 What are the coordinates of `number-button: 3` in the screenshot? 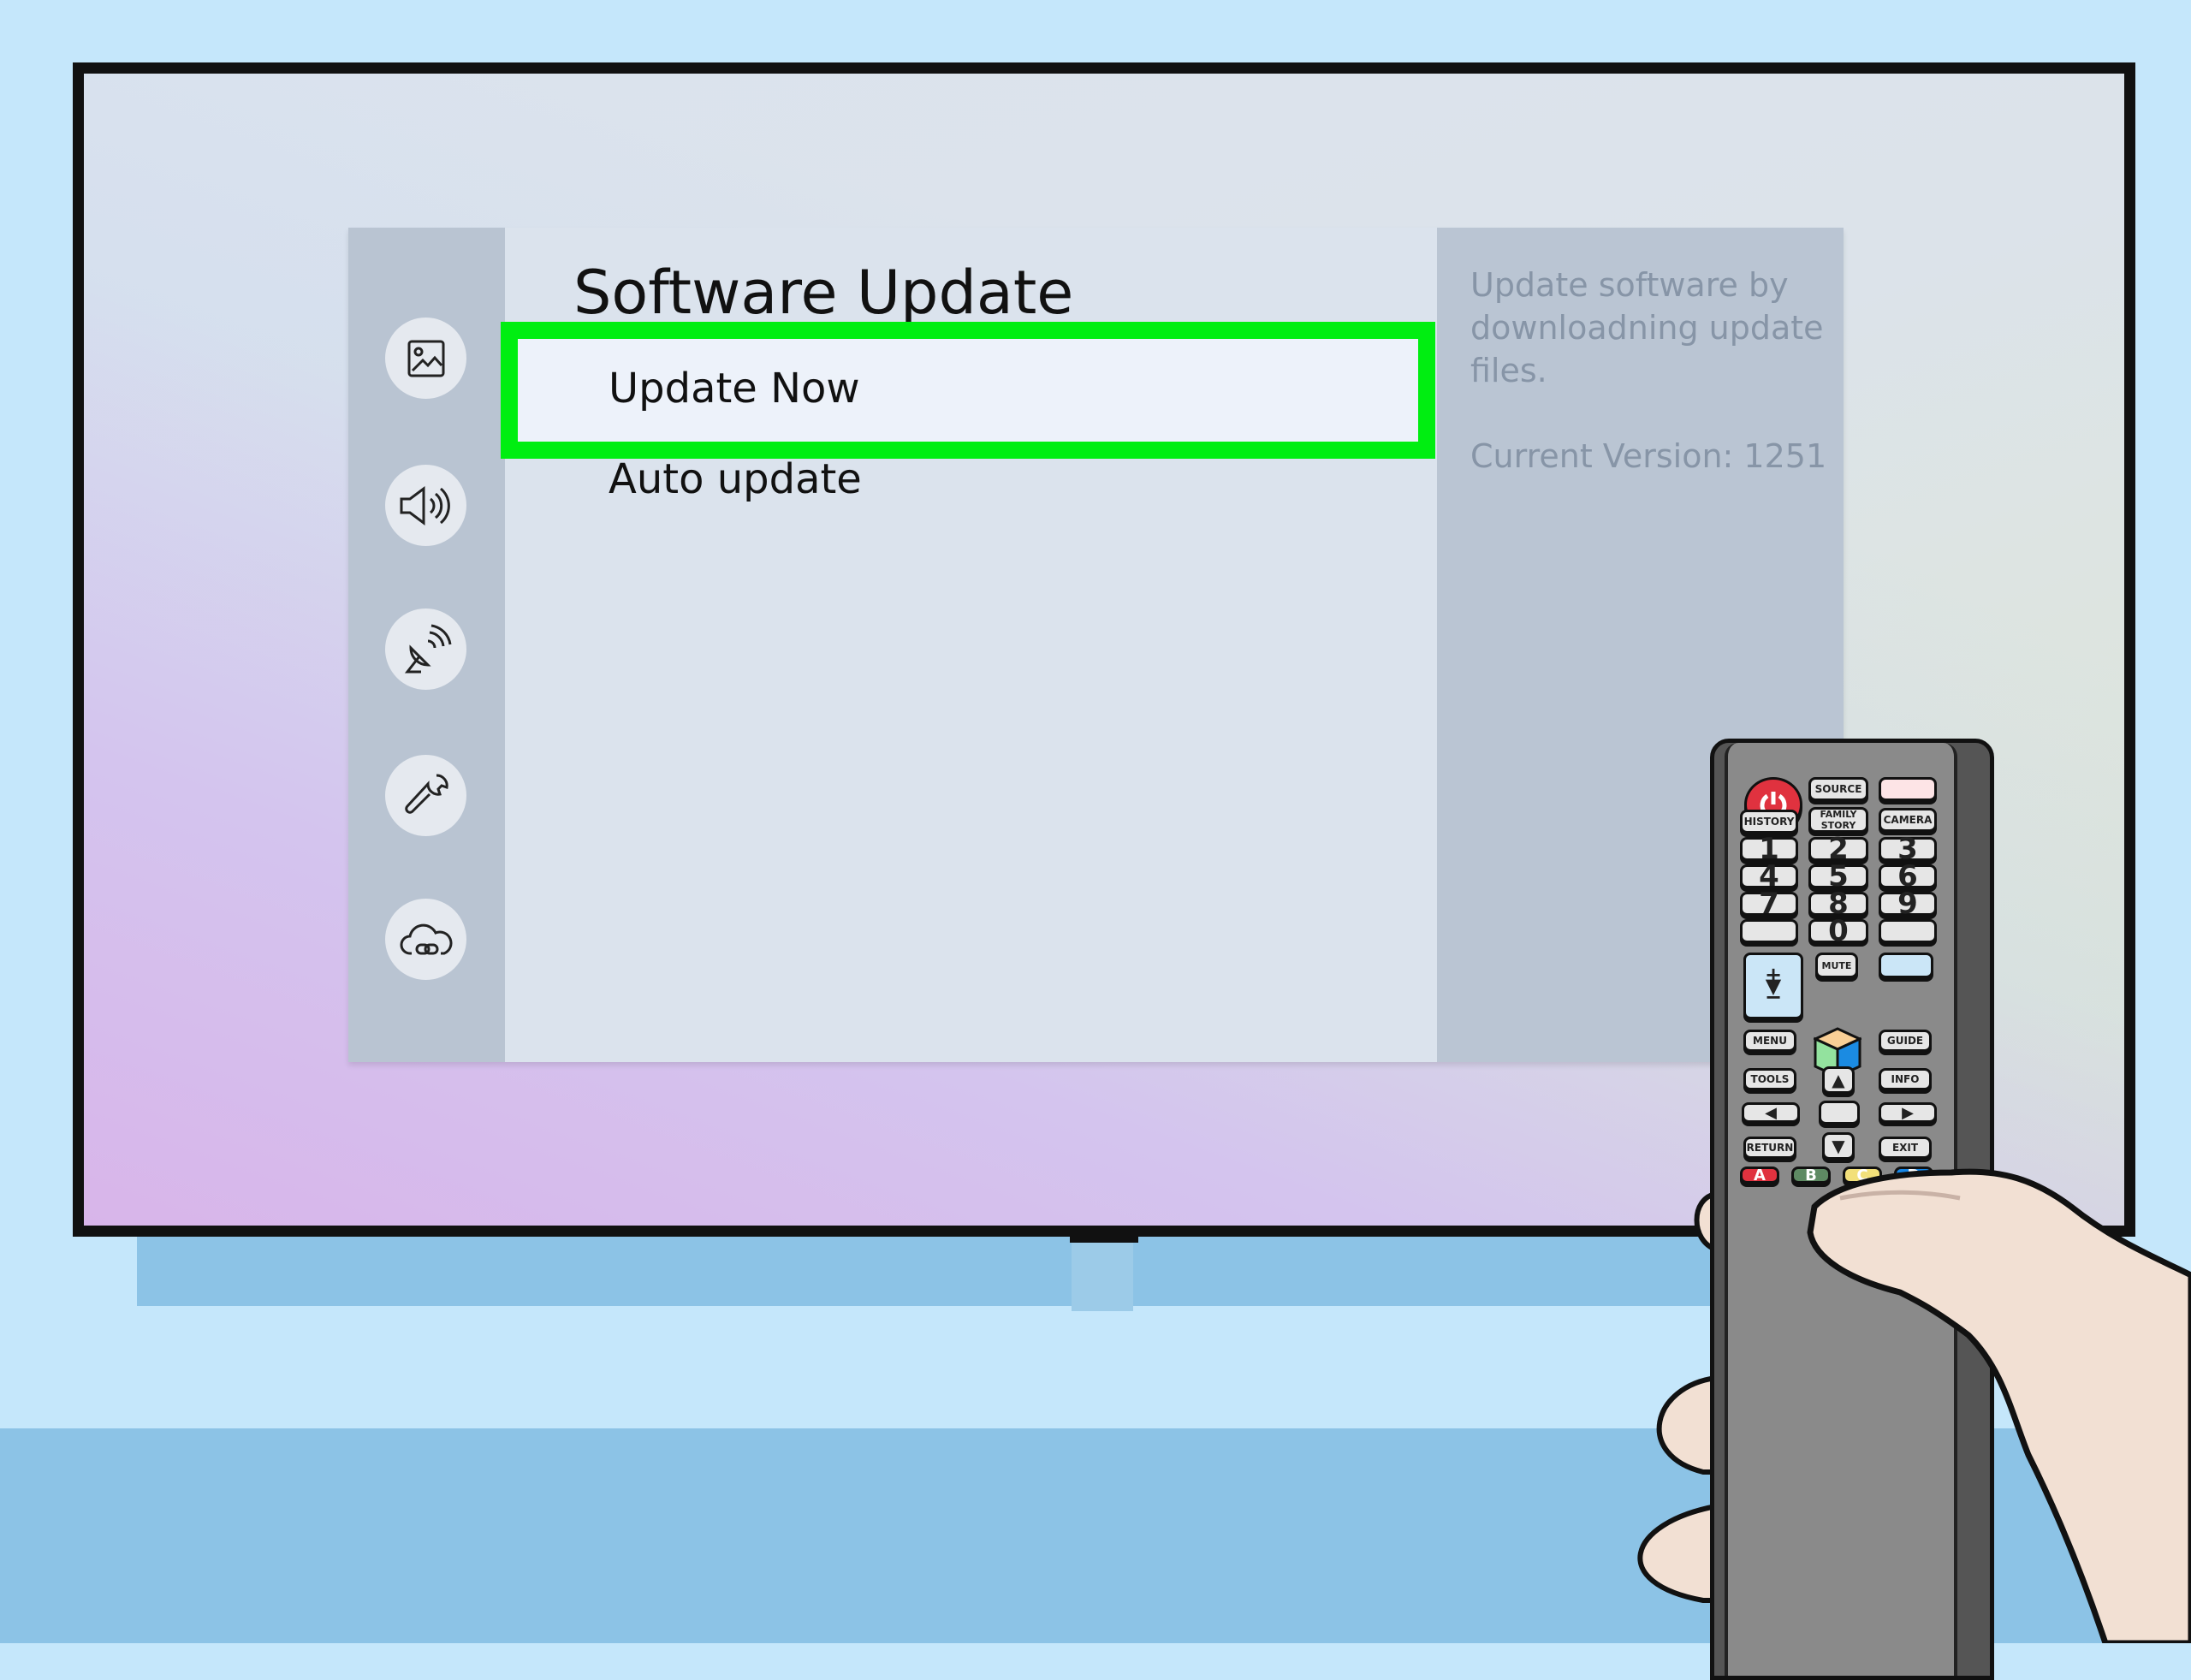 It's located at (1908, 849).